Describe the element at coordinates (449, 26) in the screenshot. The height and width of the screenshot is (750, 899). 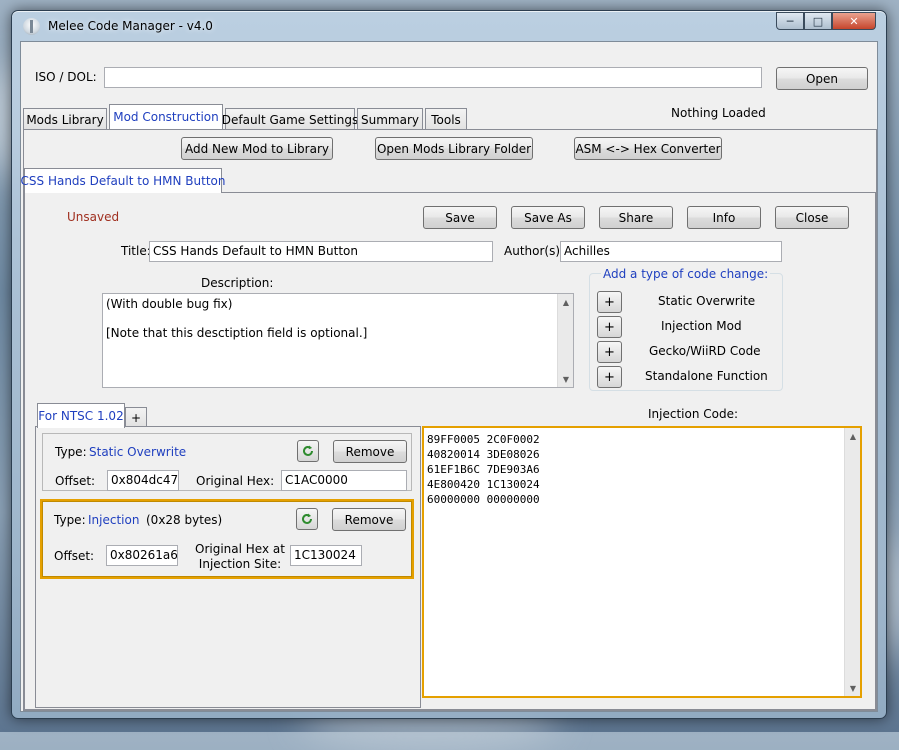
I see `title-bar: Melee Code Manager - v4.0 ─ □ ✕` at that location.